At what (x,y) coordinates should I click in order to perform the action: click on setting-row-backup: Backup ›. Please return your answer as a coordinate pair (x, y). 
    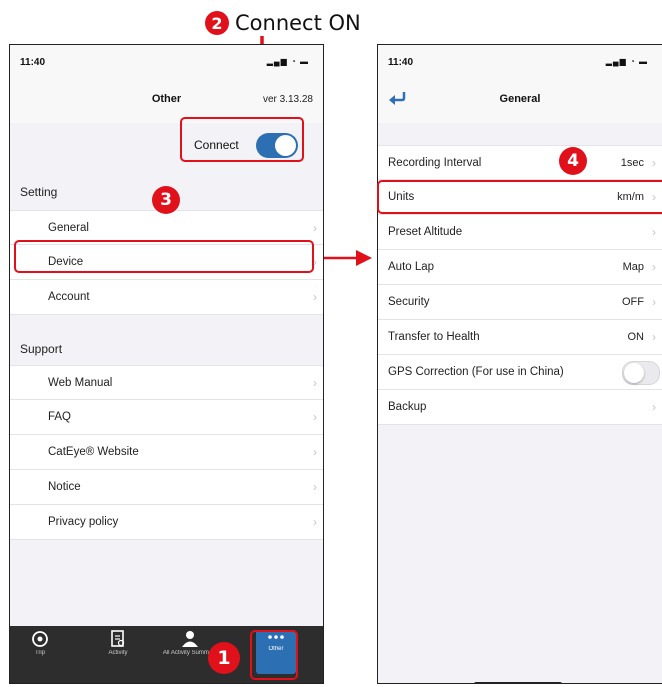
    Looking at the image, I should click on (520, 407).